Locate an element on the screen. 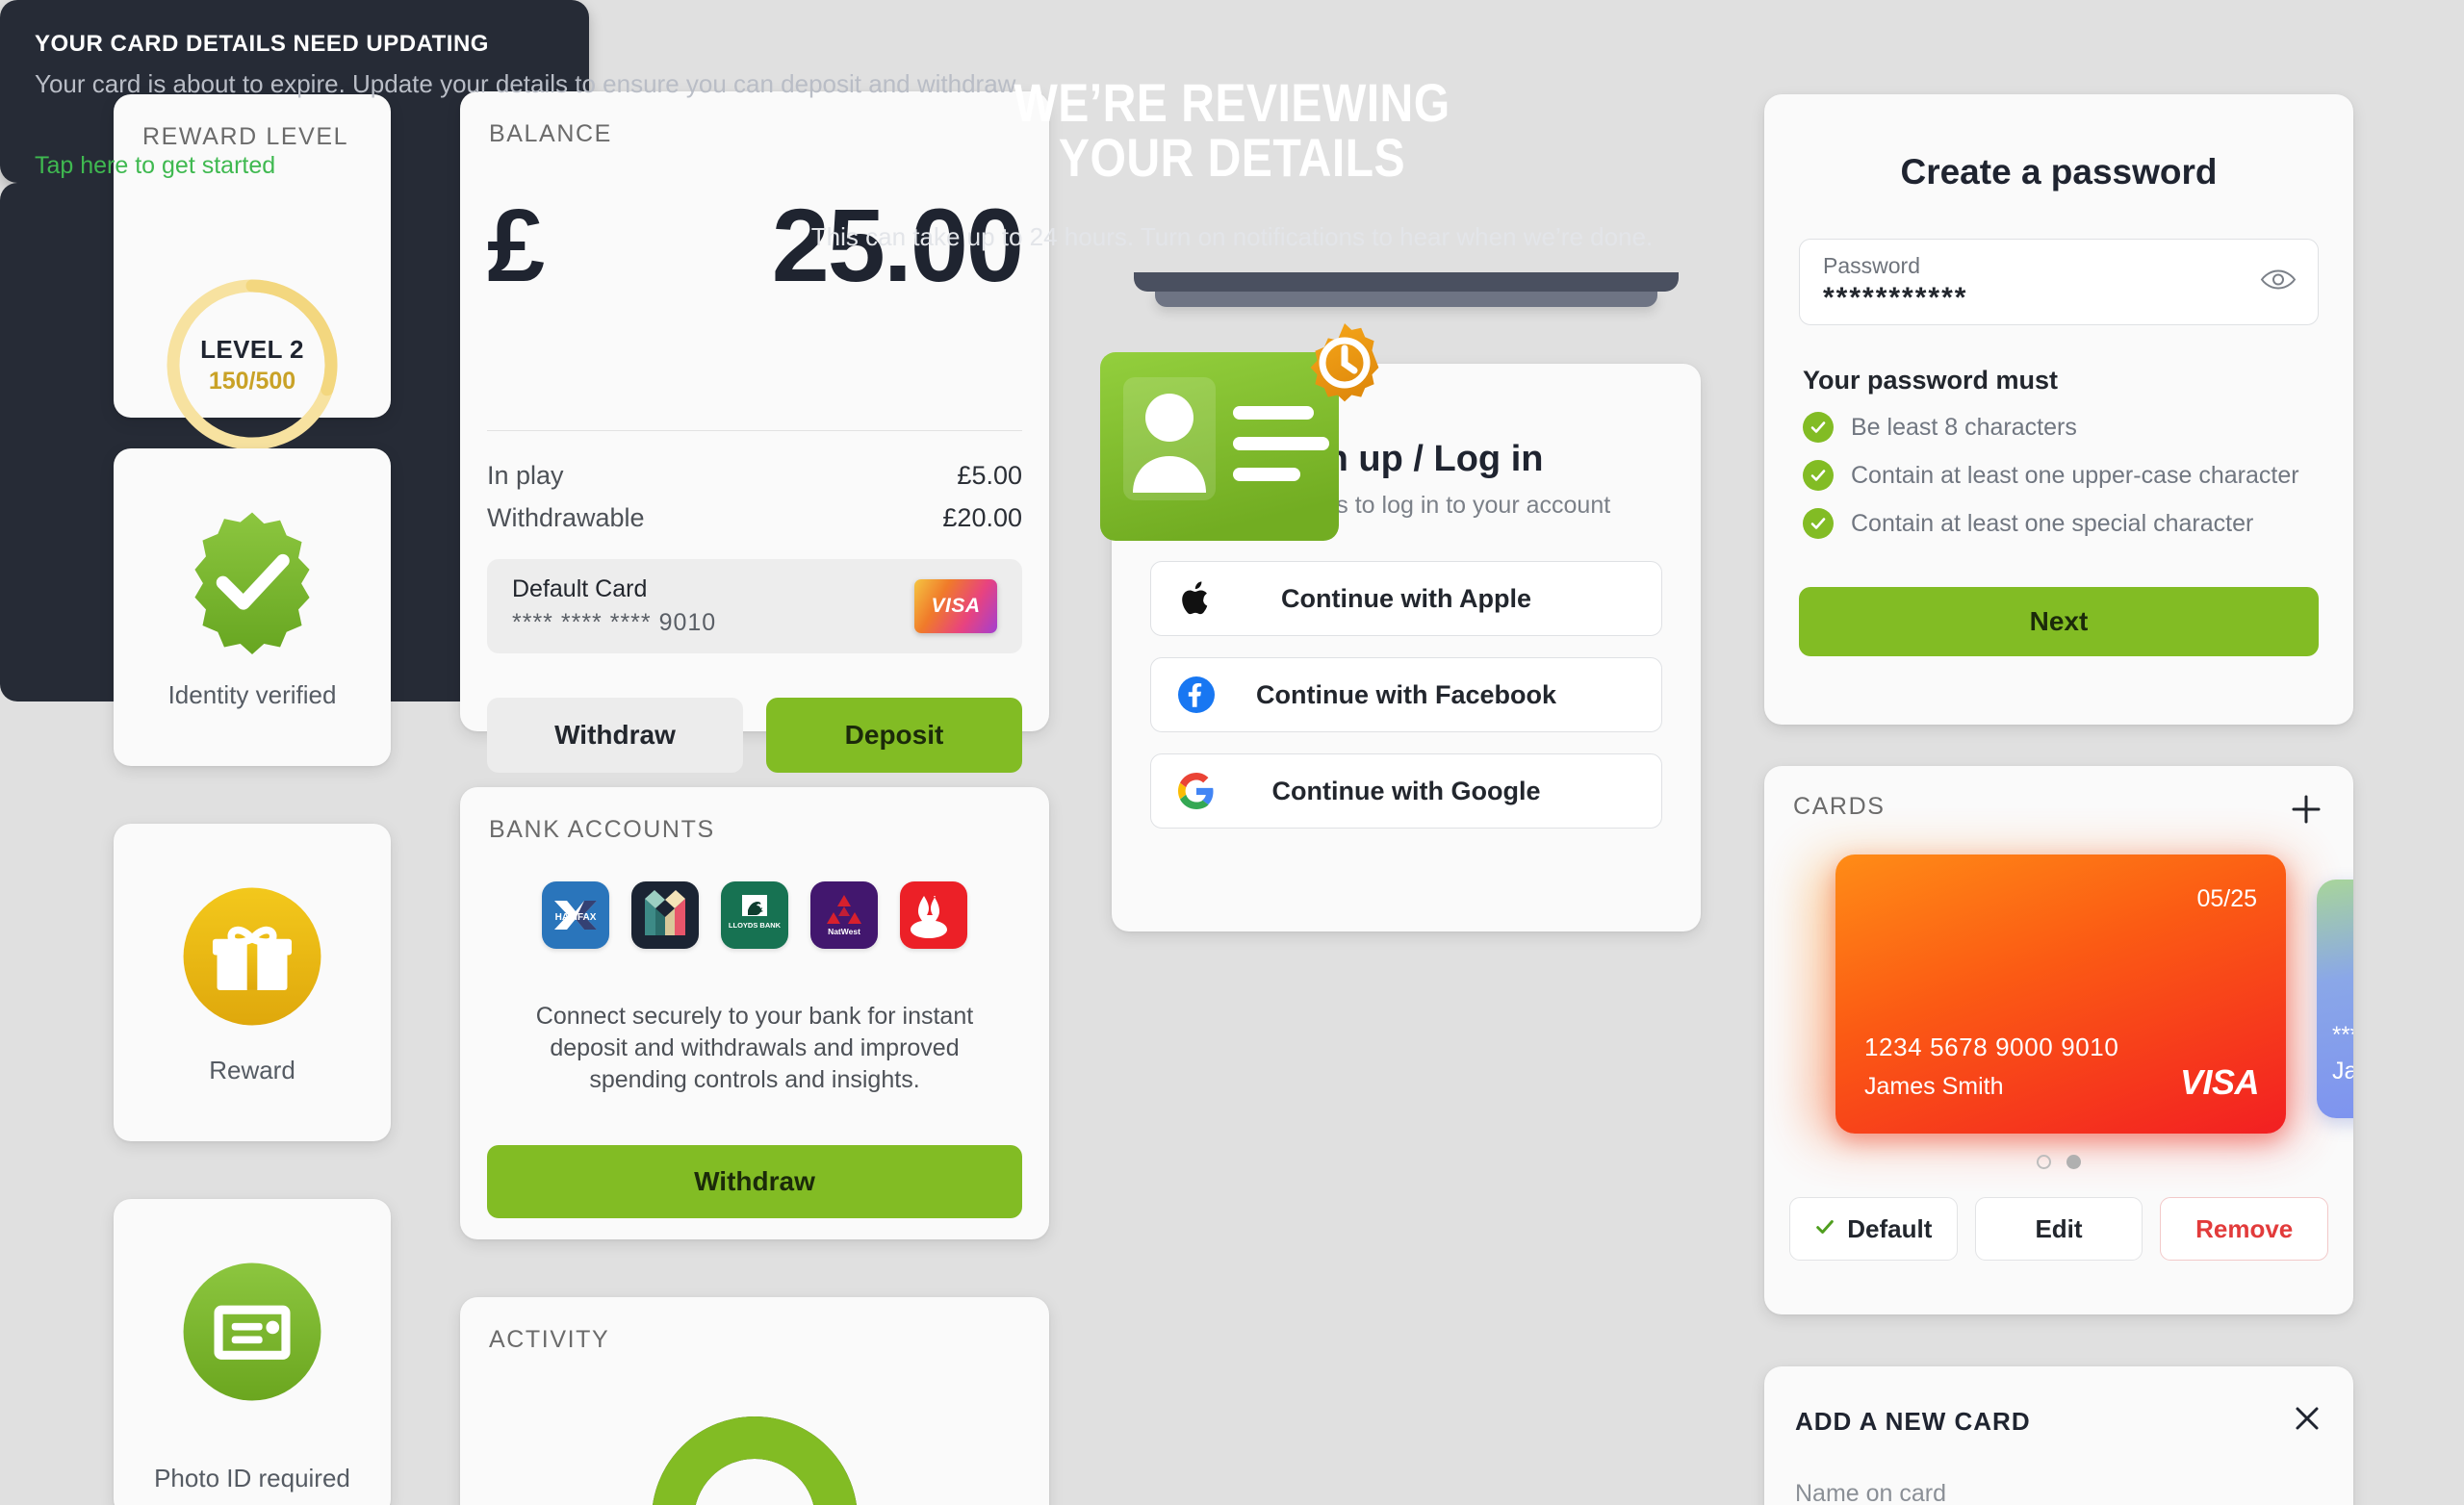 The width and height of the screenshot is (2464, 1505). activity-card: ACTIVITY is located at coordinates (754, 1401).